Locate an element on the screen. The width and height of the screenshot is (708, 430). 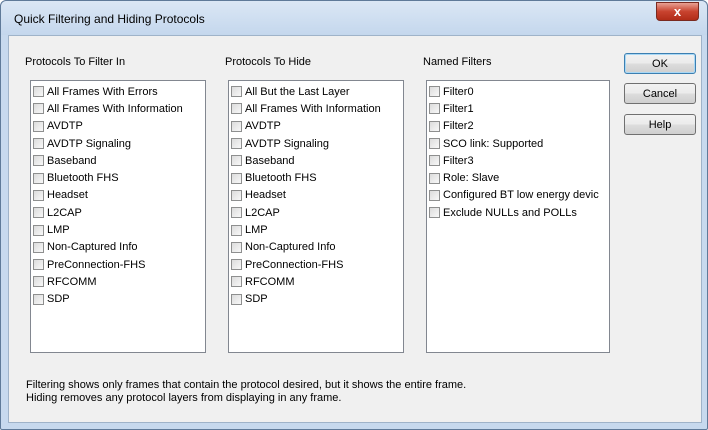
hide-item: AVDTP Signaling is located at coordinates (317, 143).